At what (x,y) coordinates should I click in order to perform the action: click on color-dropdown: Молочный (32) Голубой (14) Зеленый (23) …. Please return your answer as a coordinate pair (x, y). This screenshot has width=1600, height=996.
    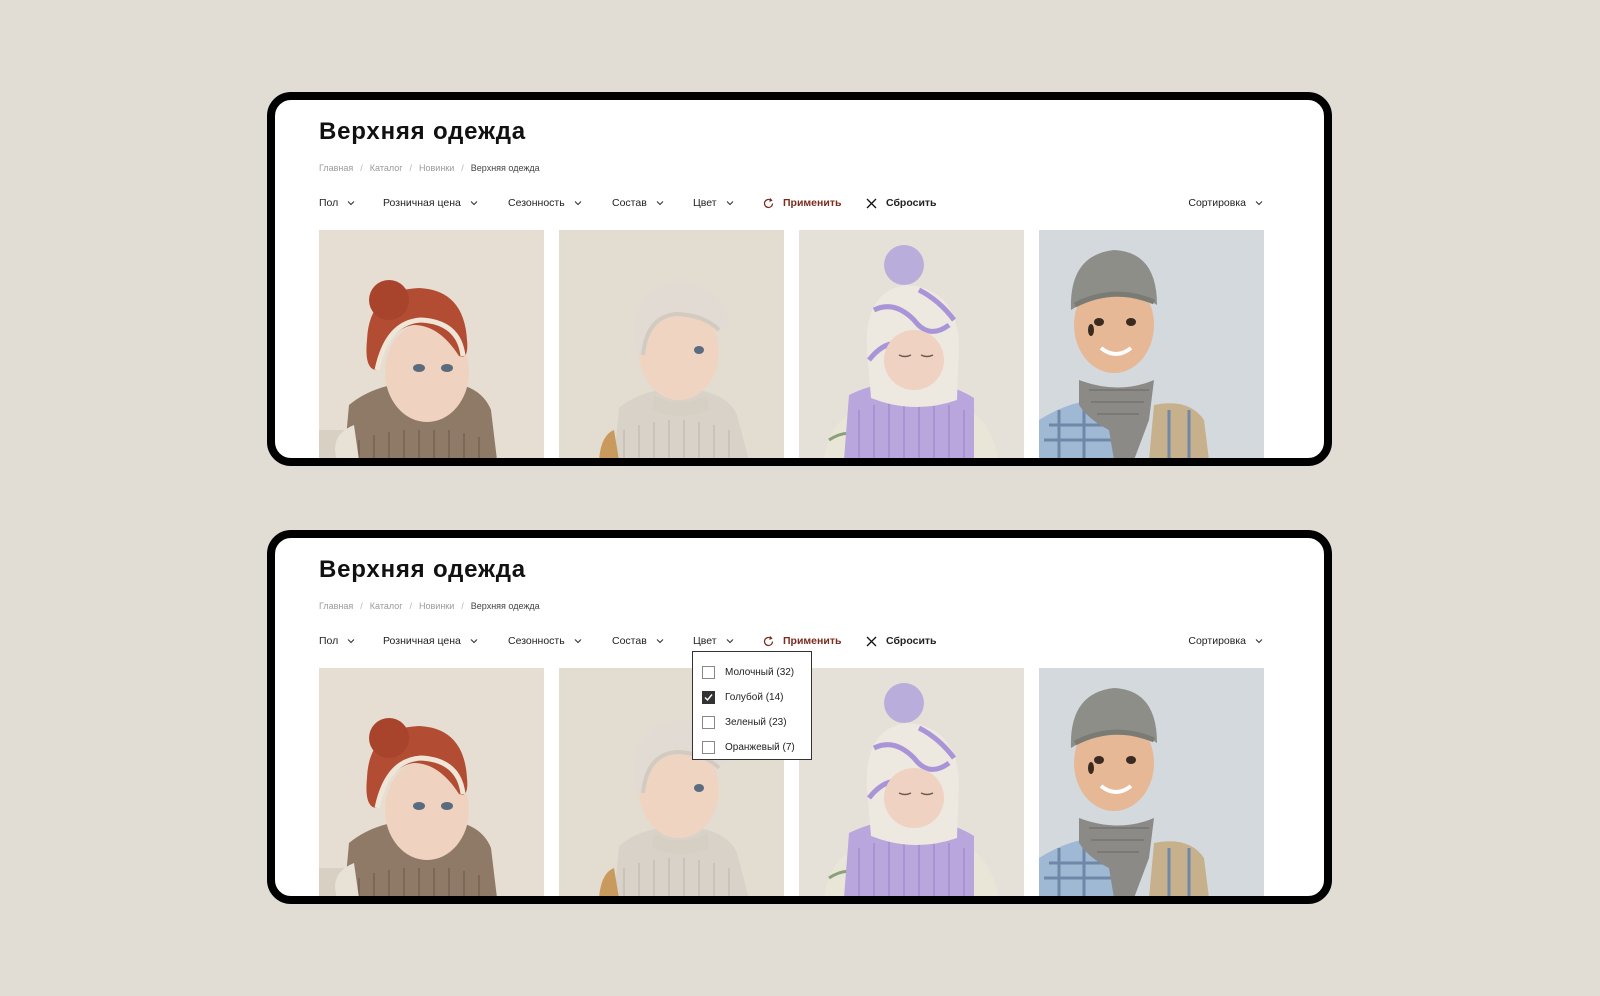
    Looking at the image, I should click on (752, 705).